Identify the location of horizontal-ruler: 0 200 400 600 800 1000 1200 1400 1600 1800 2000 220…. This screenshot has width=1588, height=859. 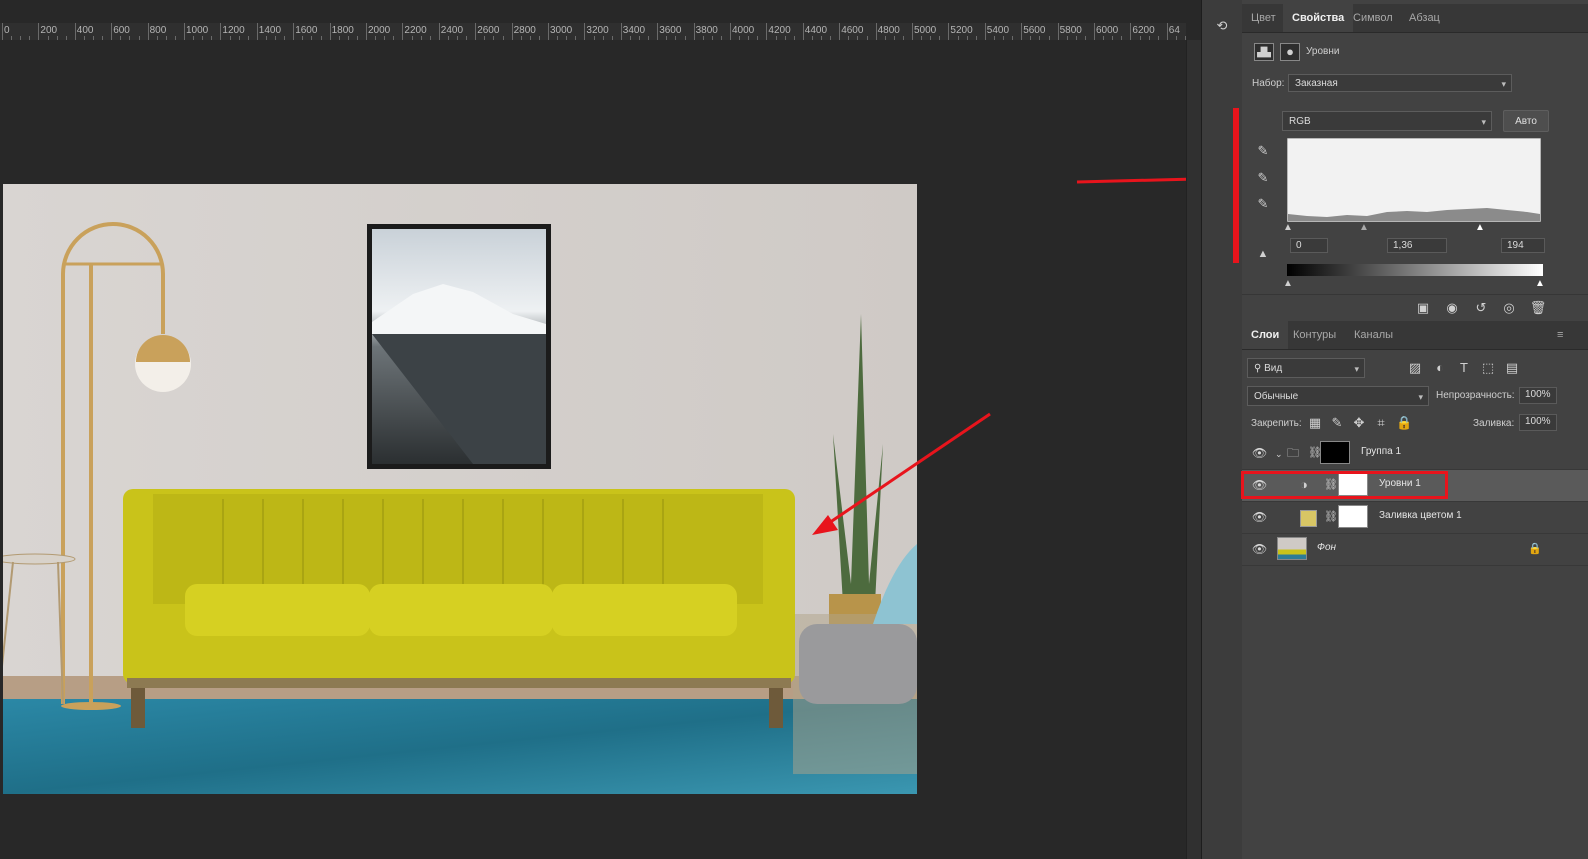
(593, 32).